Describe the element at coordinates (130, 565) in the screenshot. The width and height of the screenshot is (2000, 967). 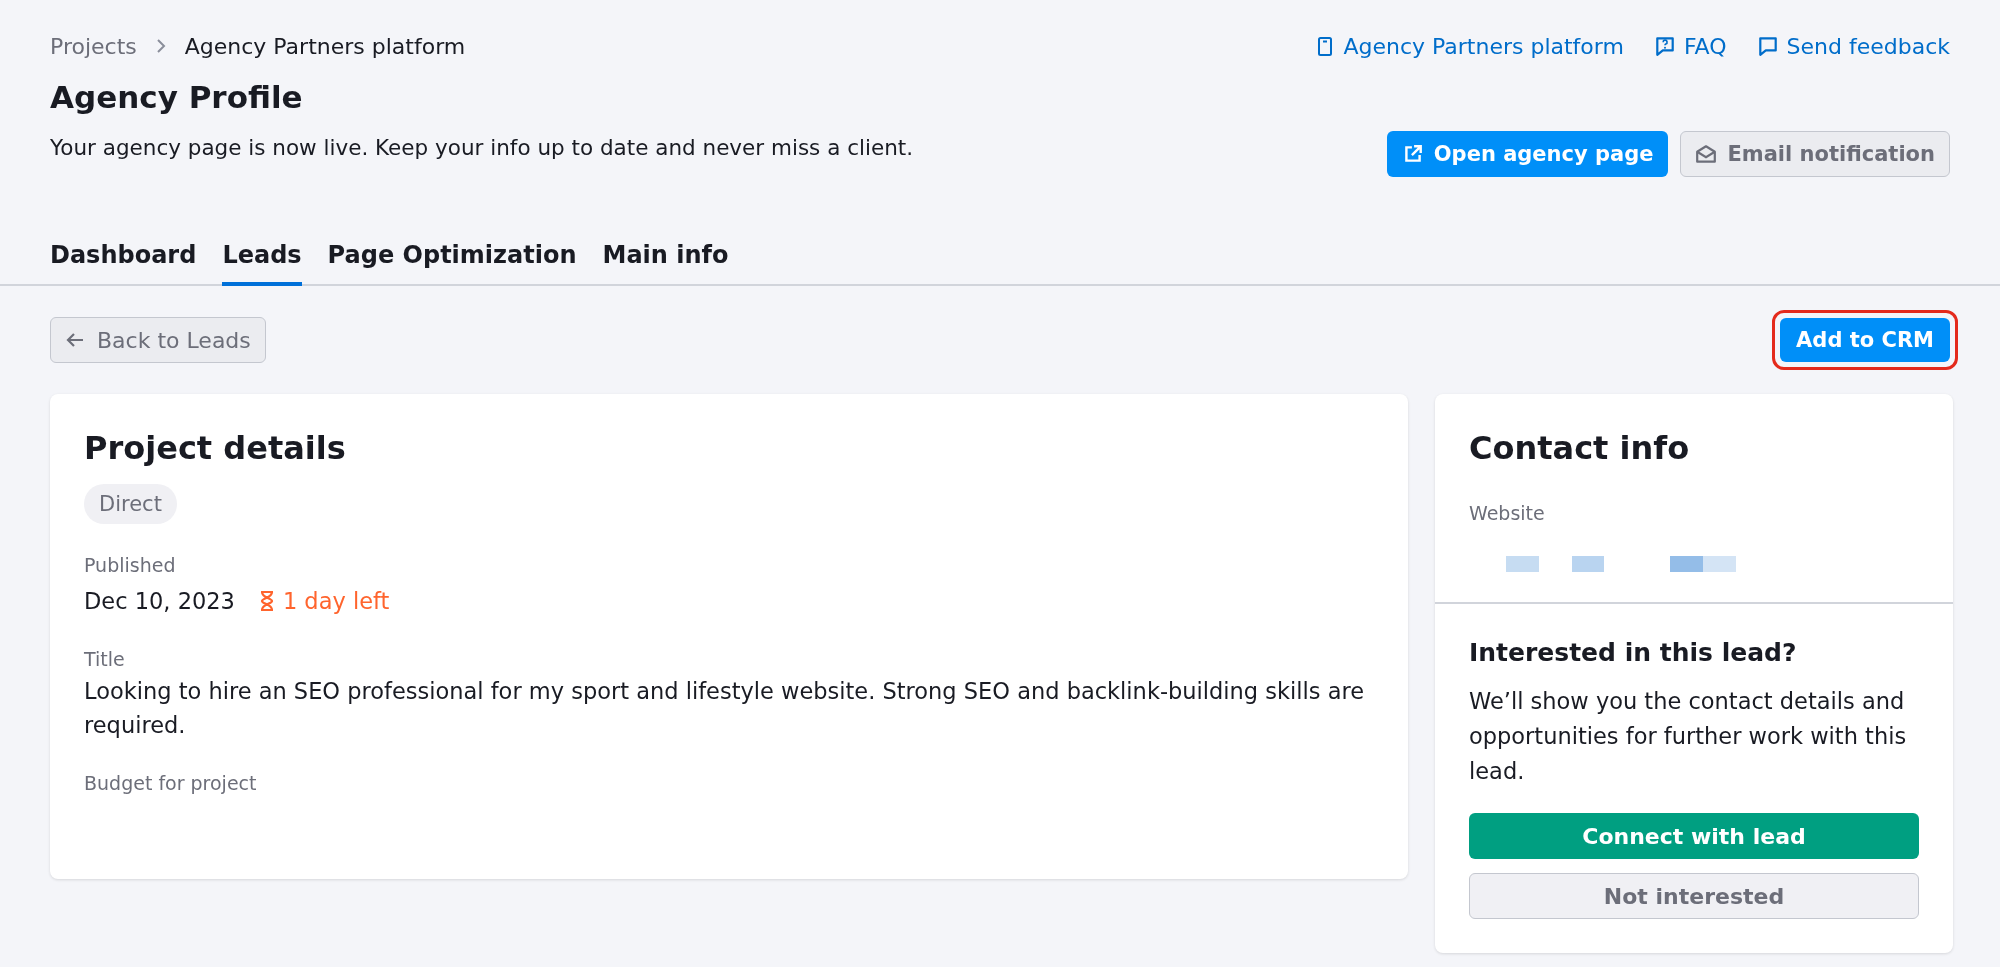
I see `field-label: Published` at that location.